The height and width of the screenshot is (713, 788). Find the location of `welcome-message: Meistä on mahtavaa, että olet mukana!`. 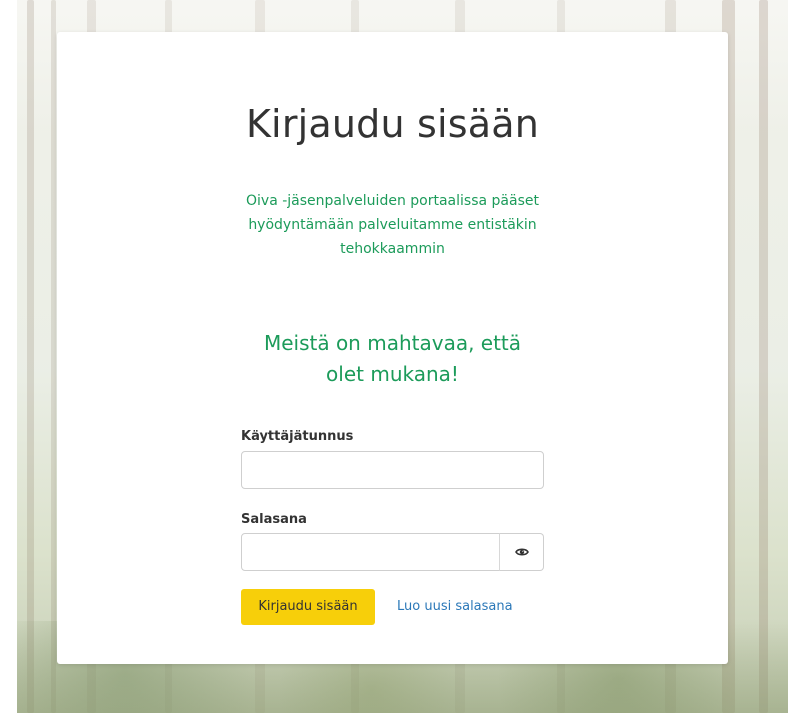

welcome-message: Meistä on mahtavaa, että olet mukana! is located at coordinates (392, 358).